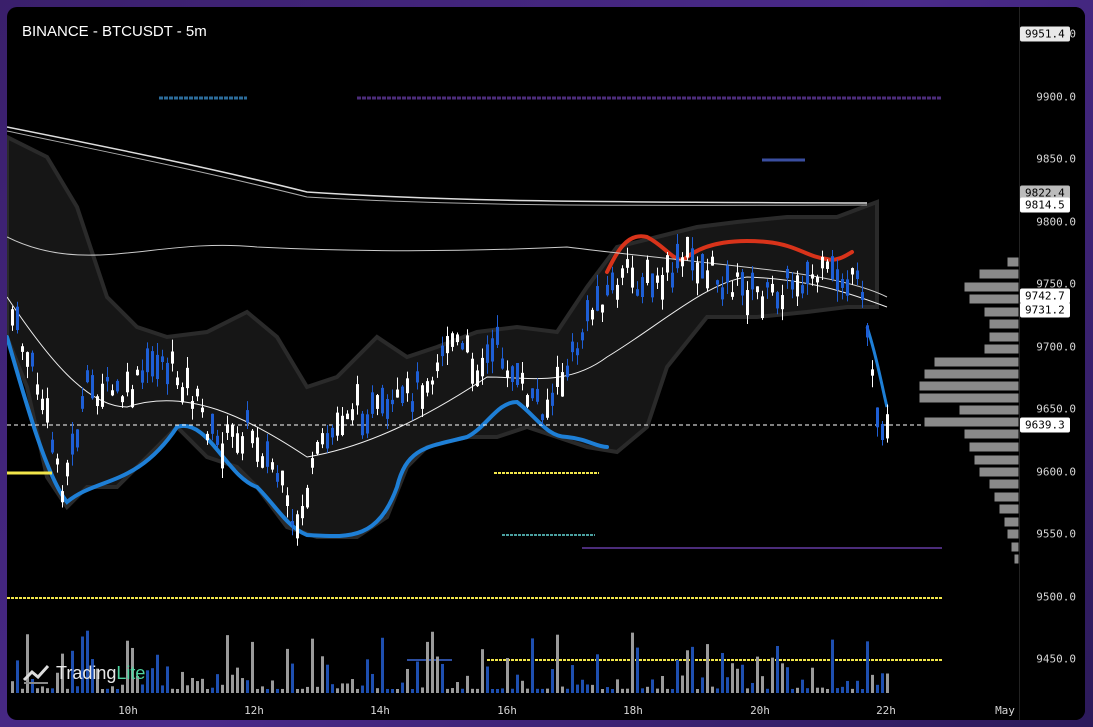  Describe the element at coordinates (877, 367) in the screenshot. I see `lower-band-line-right` at that location.